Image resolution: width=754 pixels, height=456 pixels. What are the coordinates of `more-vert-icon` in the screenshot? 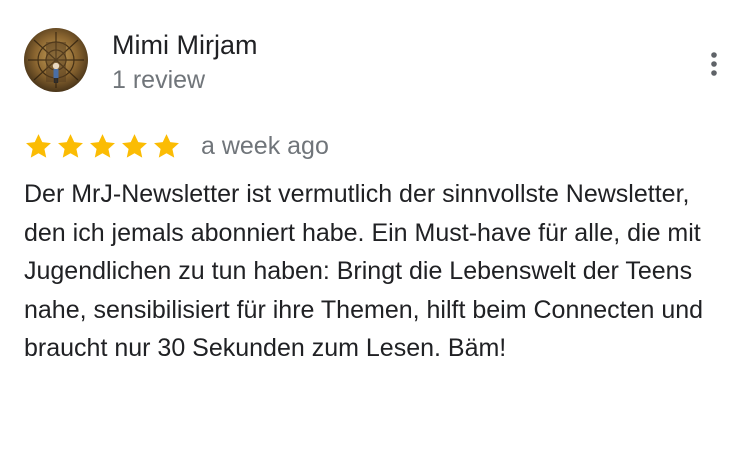 It's located at (714, 64).